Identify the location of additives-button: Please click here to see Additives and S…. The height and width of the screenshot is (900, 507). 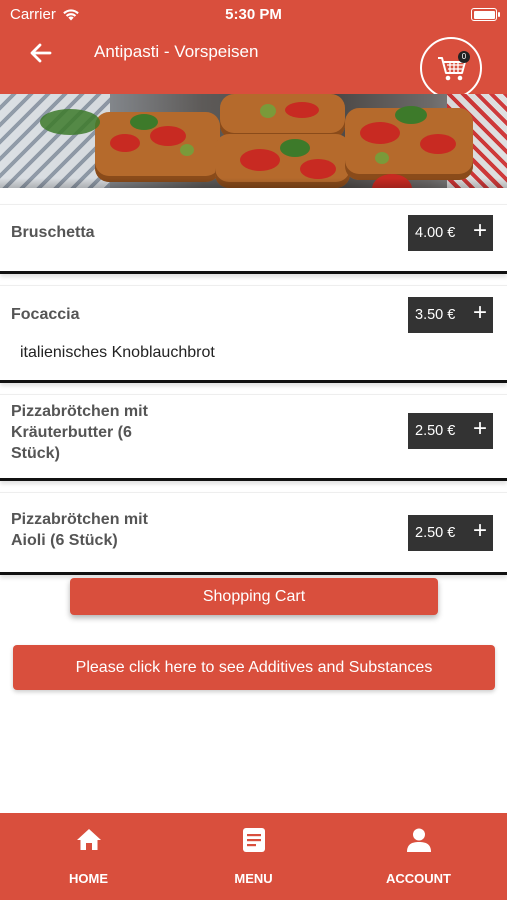
(254, 667).